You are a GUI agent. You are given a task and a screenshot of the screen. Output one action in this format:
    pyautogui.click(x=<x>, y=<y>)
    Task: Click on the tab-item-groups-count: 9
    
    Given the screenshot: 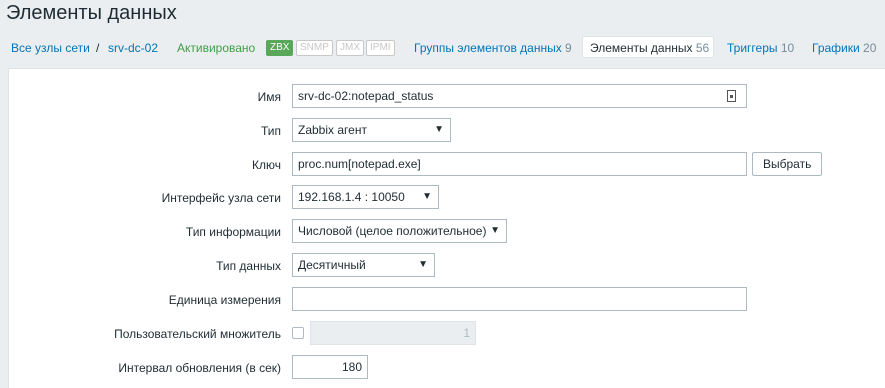 What is the action you would take?
    pyautogui.click(x=568, y=48)
    